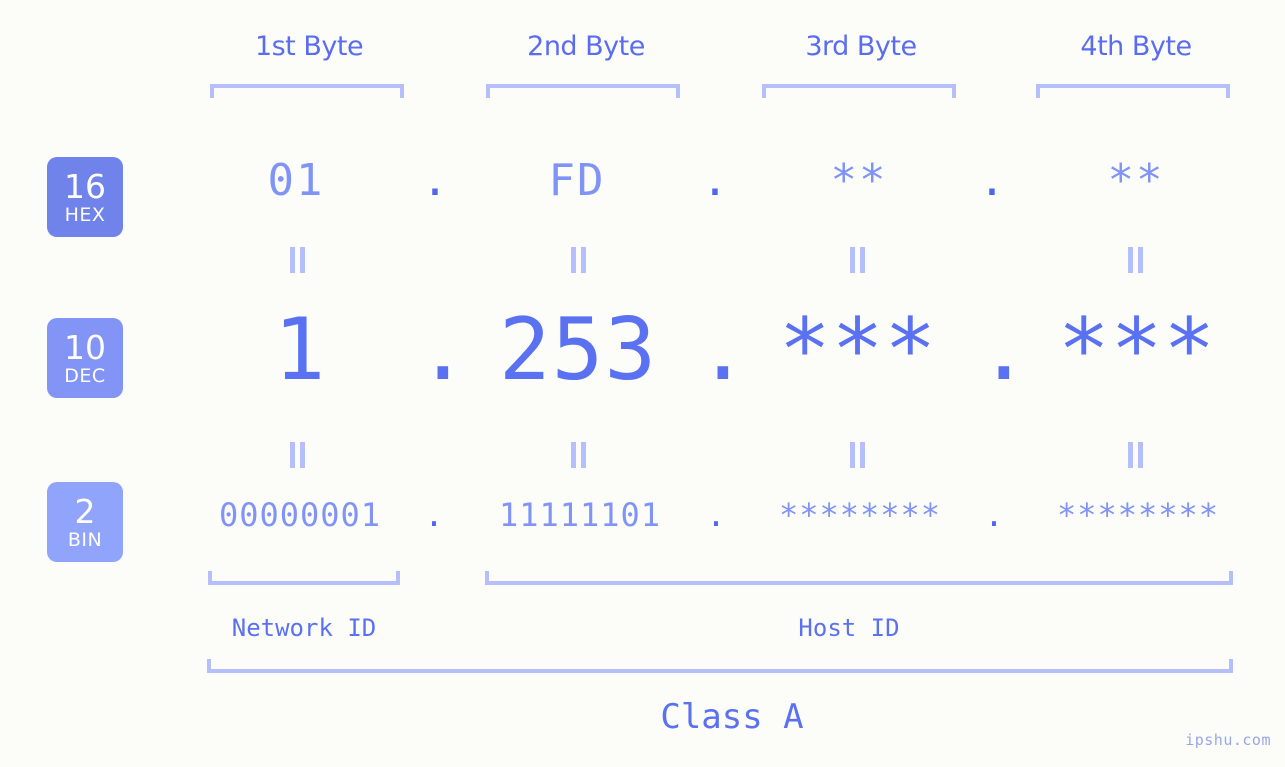 Image resolution: width=1285 pixels, height=767 pixels. What do you see at coordinates (85, 375) in the screenshot?
I see `radix-badge-dec-name: DEC` at bounding box center [85, 375].